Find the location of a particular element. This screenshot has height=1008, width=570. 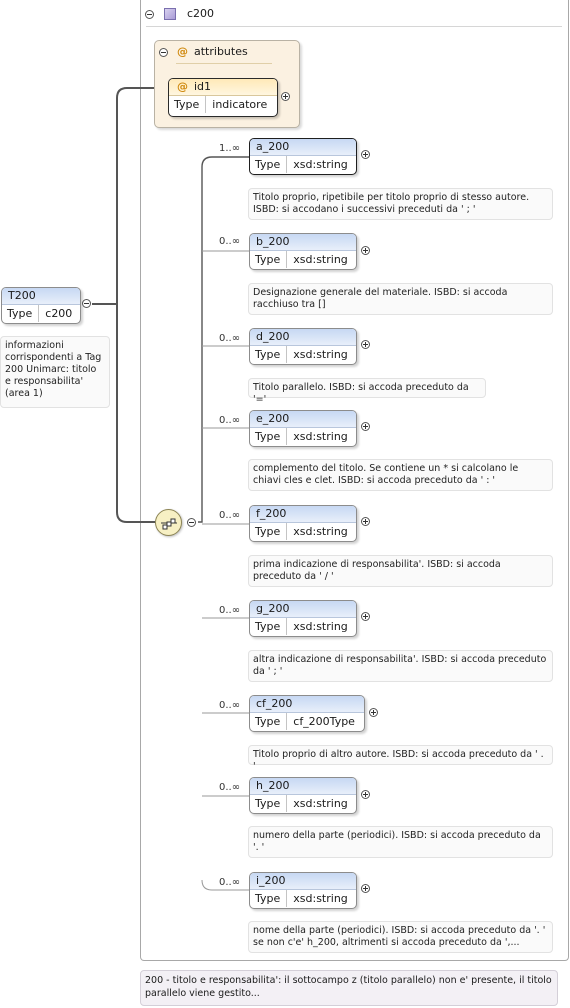

element-b_200: b_200 Type xsd:string is located at coordinates (303, 251).